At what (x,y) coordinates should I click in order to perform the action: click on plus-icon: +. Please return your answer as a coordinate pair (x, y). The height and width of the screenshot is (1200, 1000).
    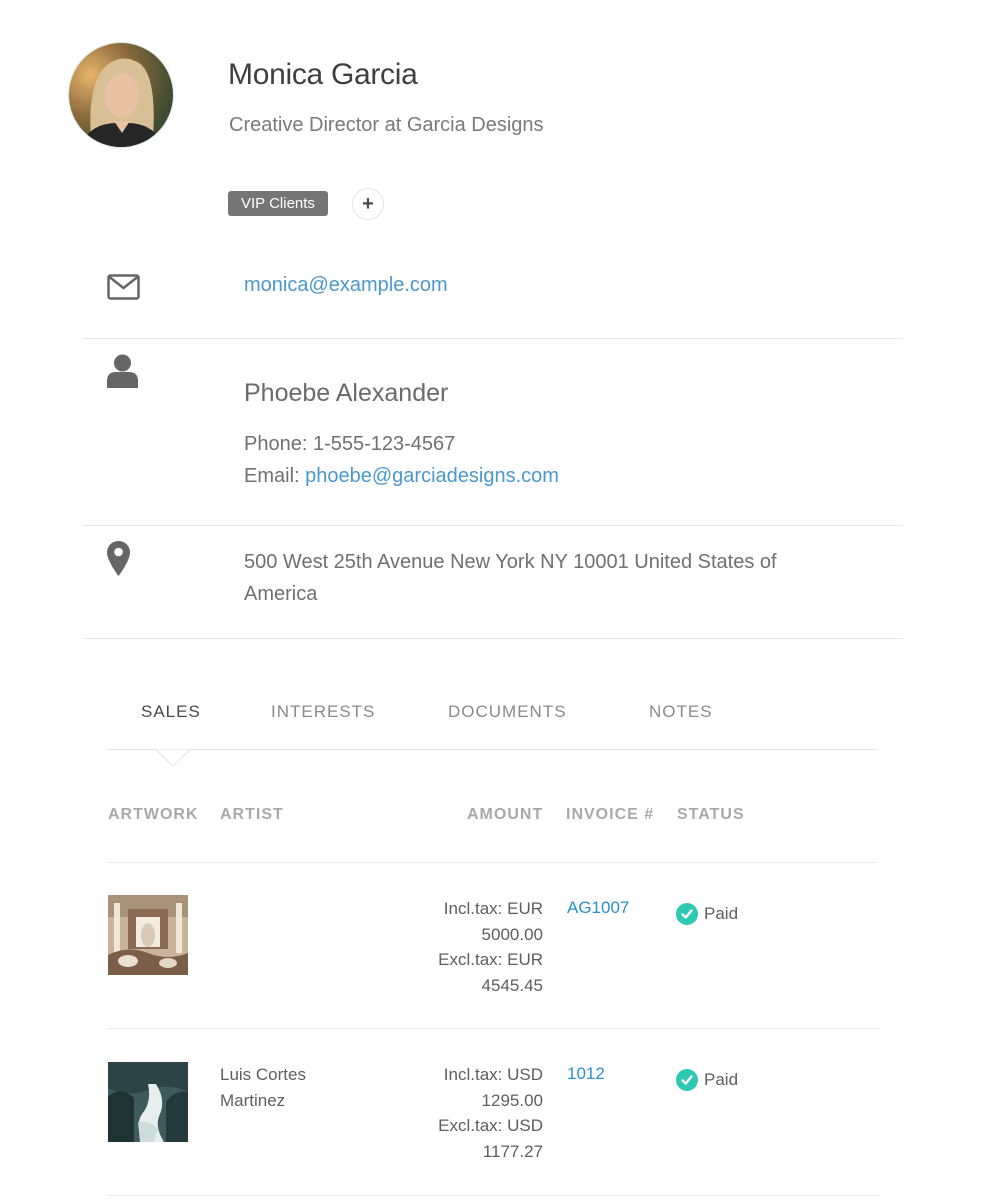
    Looking at the image, I should click on (368, 204).